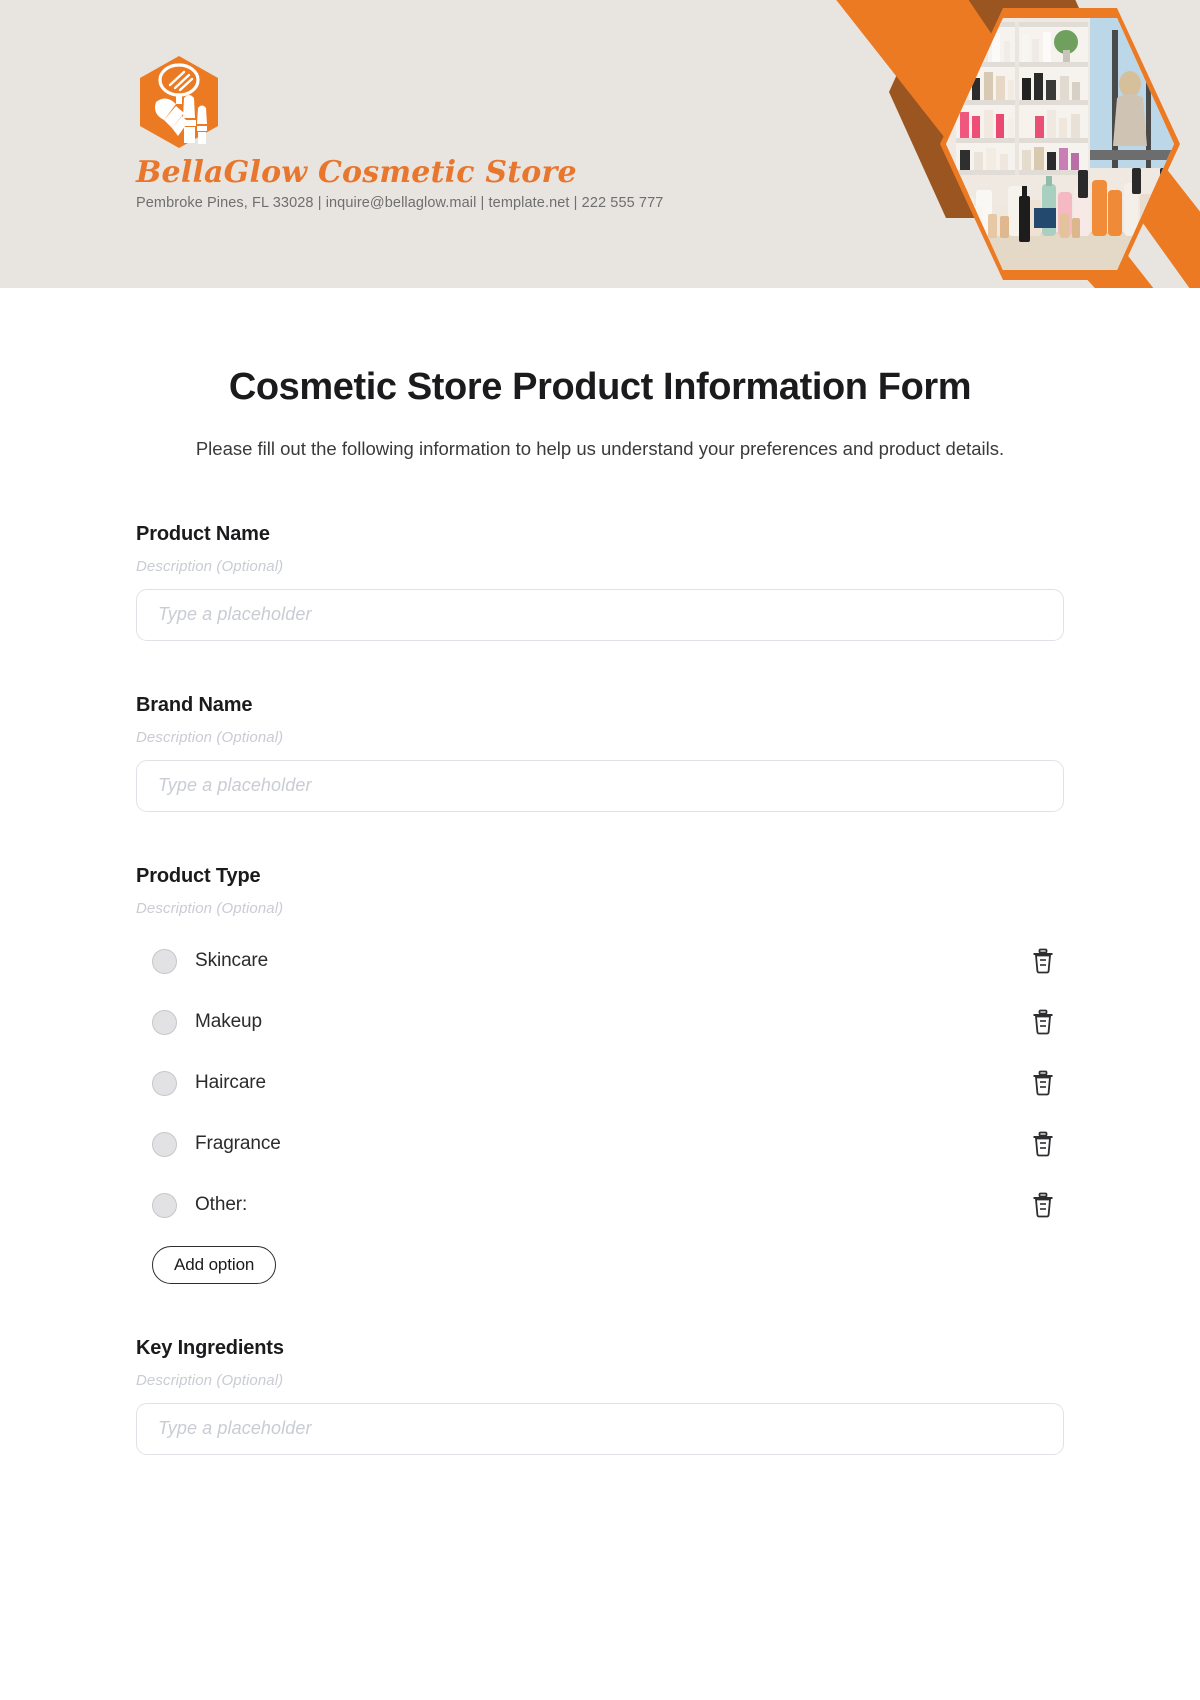  Describe the element at coordinates (980, 144) in the screenshot. I see `header-hexagon-artwork` at that location.